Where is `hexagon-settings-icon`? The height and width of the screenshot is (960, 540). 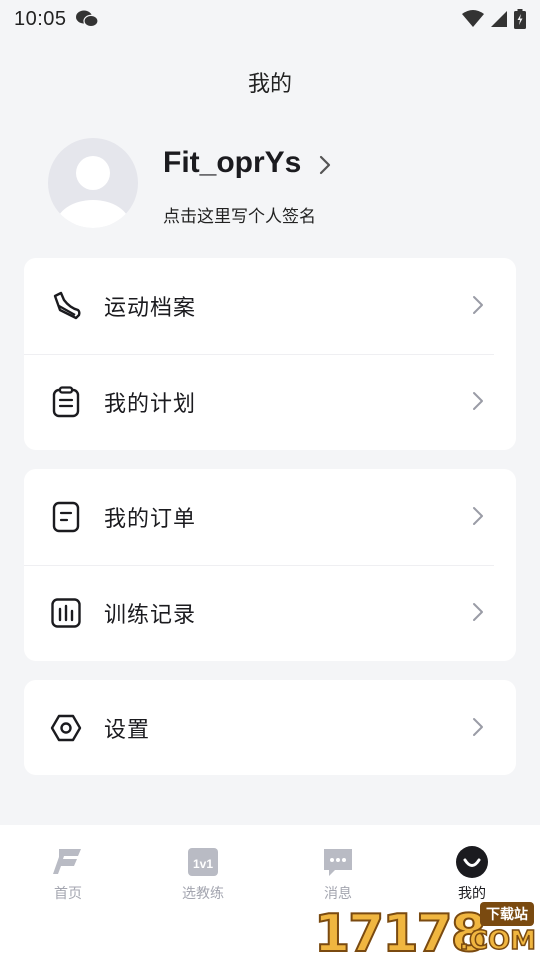 hexagon-settings-icon is located at coordinates (66, 728).